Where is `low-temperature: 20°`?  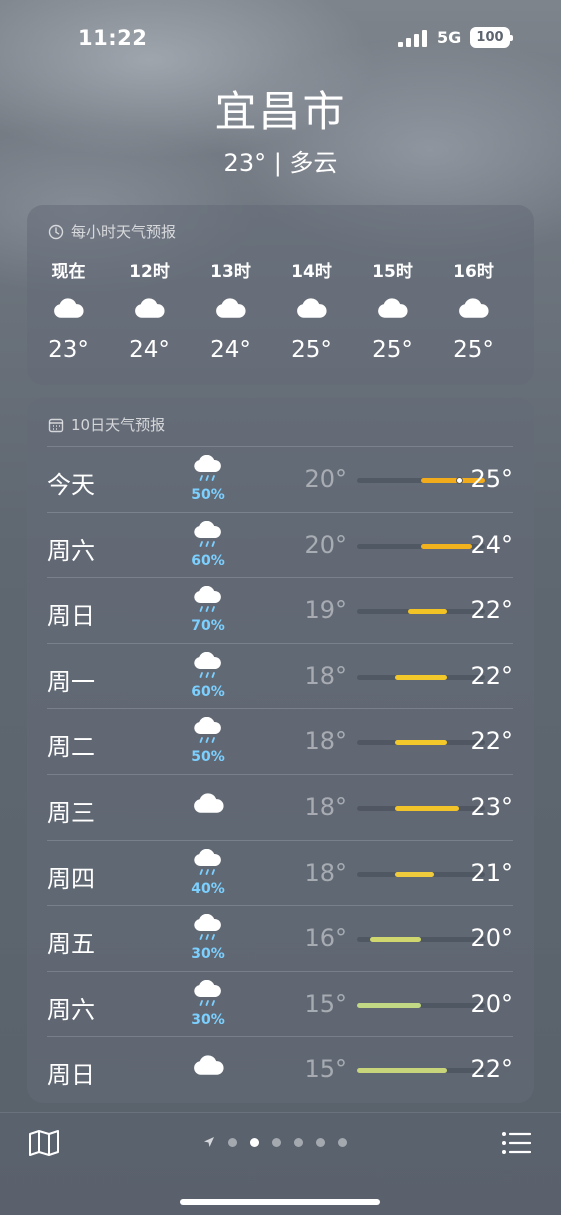 low-temperature: 20° is located at coordinates (325, 479).